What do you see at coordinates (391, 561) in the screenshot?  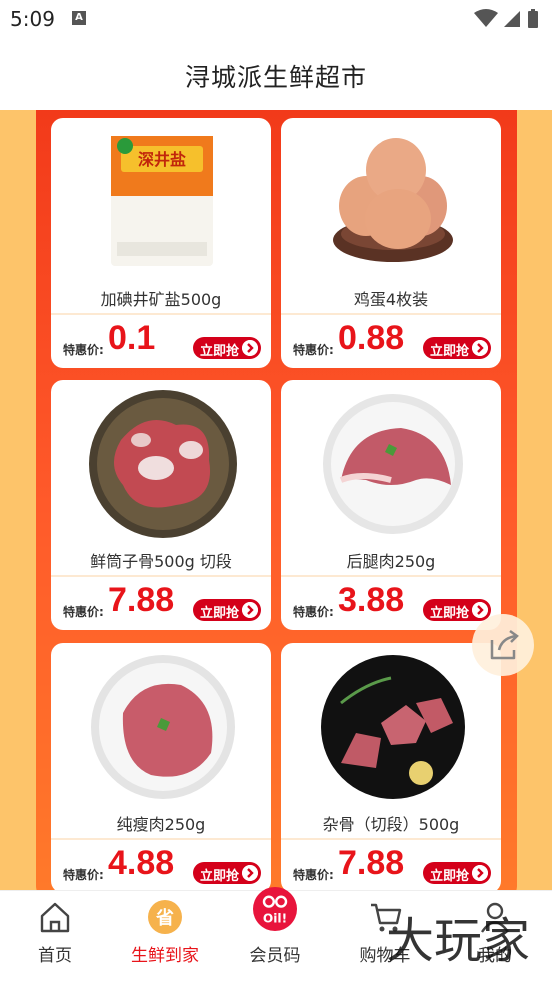 I see `product-name: 后腿肉250g` at bounding box center [391, 561].